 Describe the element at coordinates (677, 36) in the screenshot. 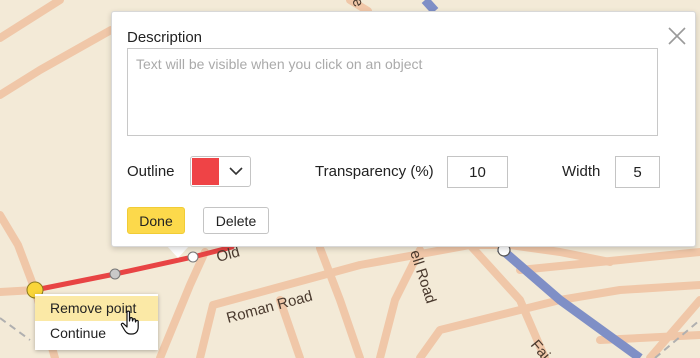

I see `close-icon` at that location.